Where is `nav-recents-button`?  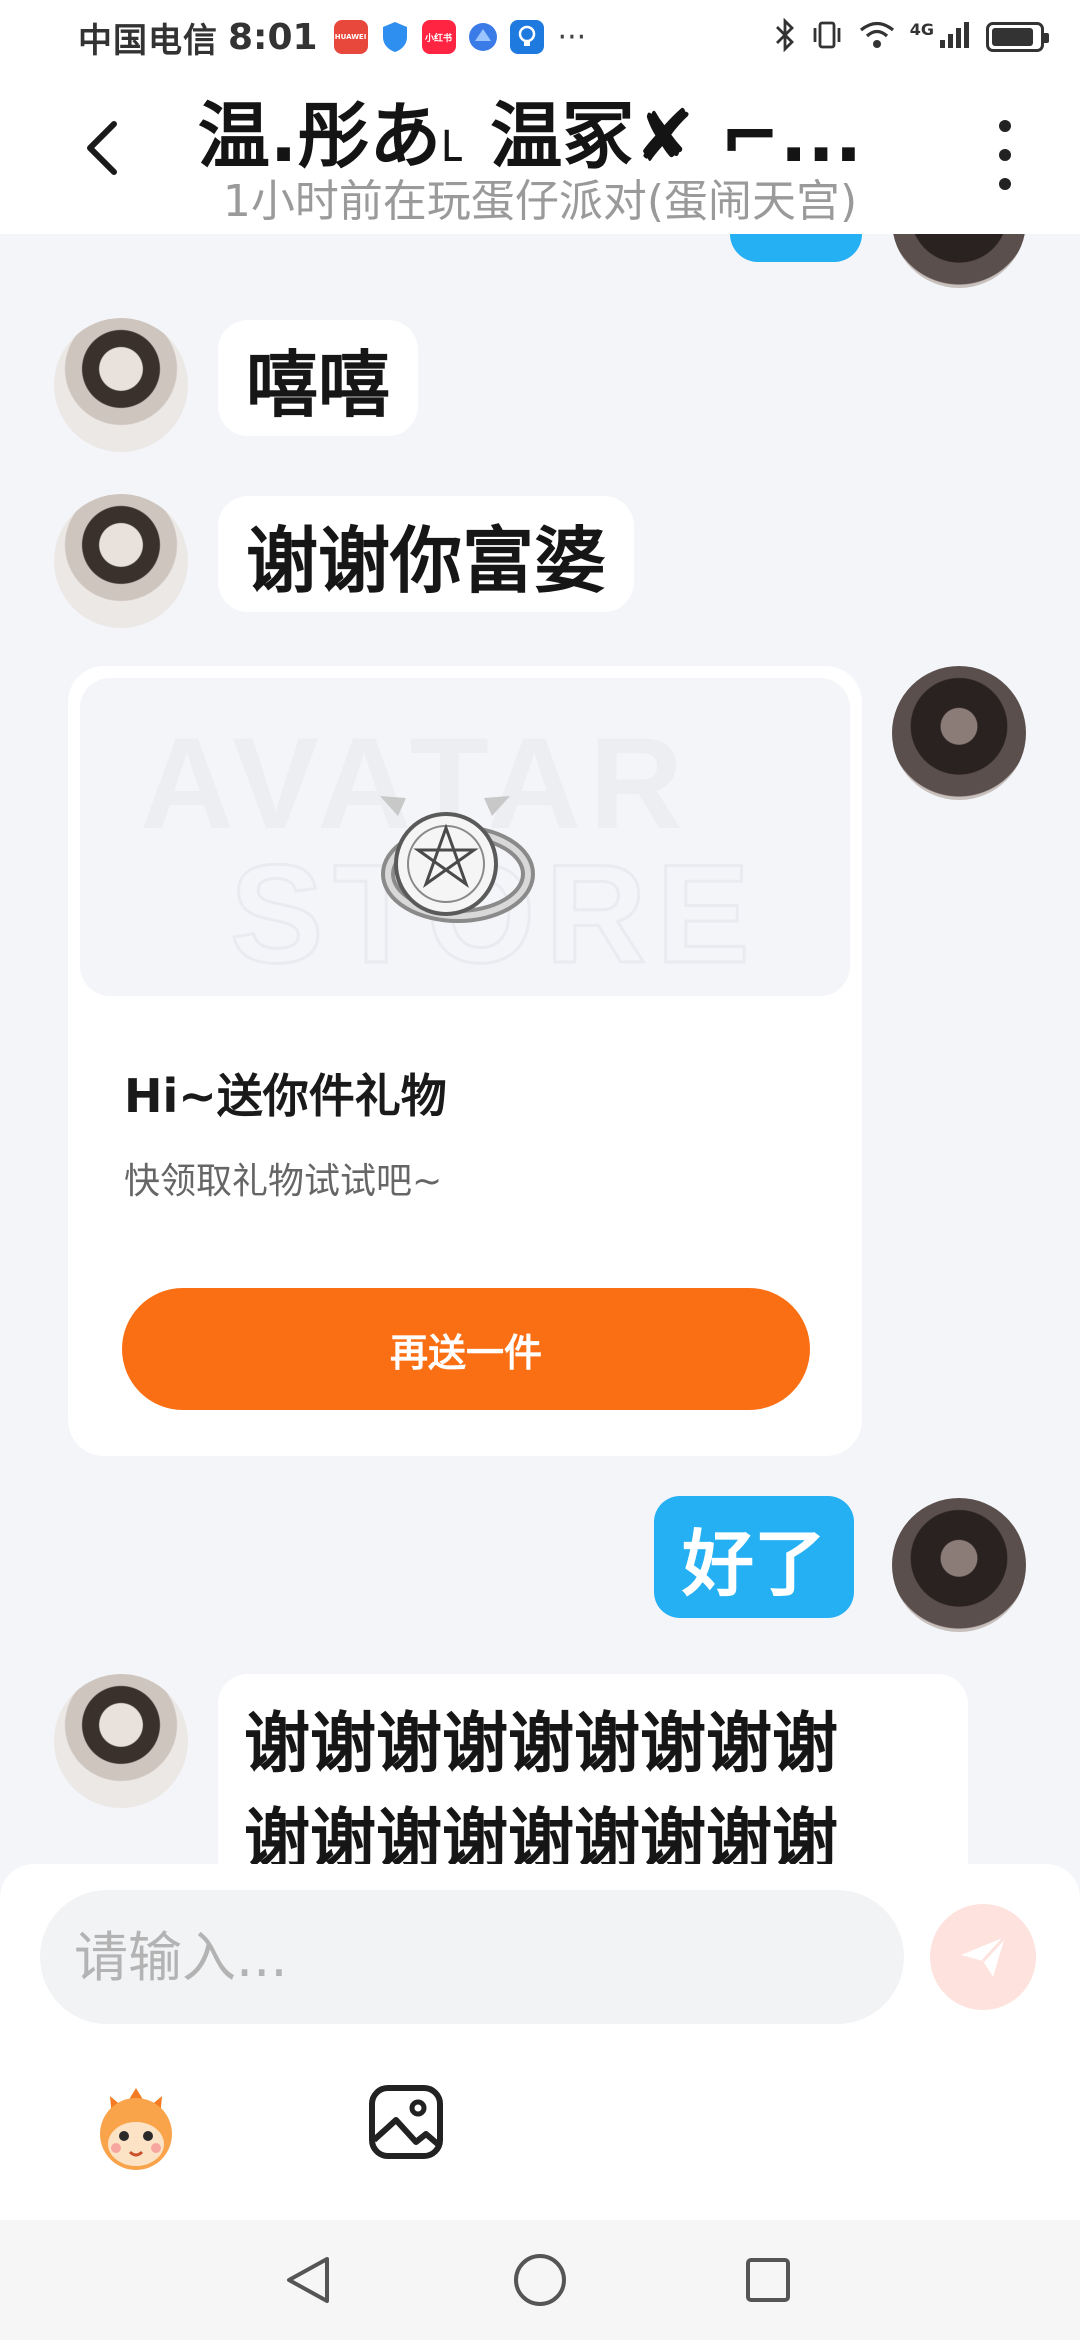
nav-recents-button is located at coordinates (768, 2280).